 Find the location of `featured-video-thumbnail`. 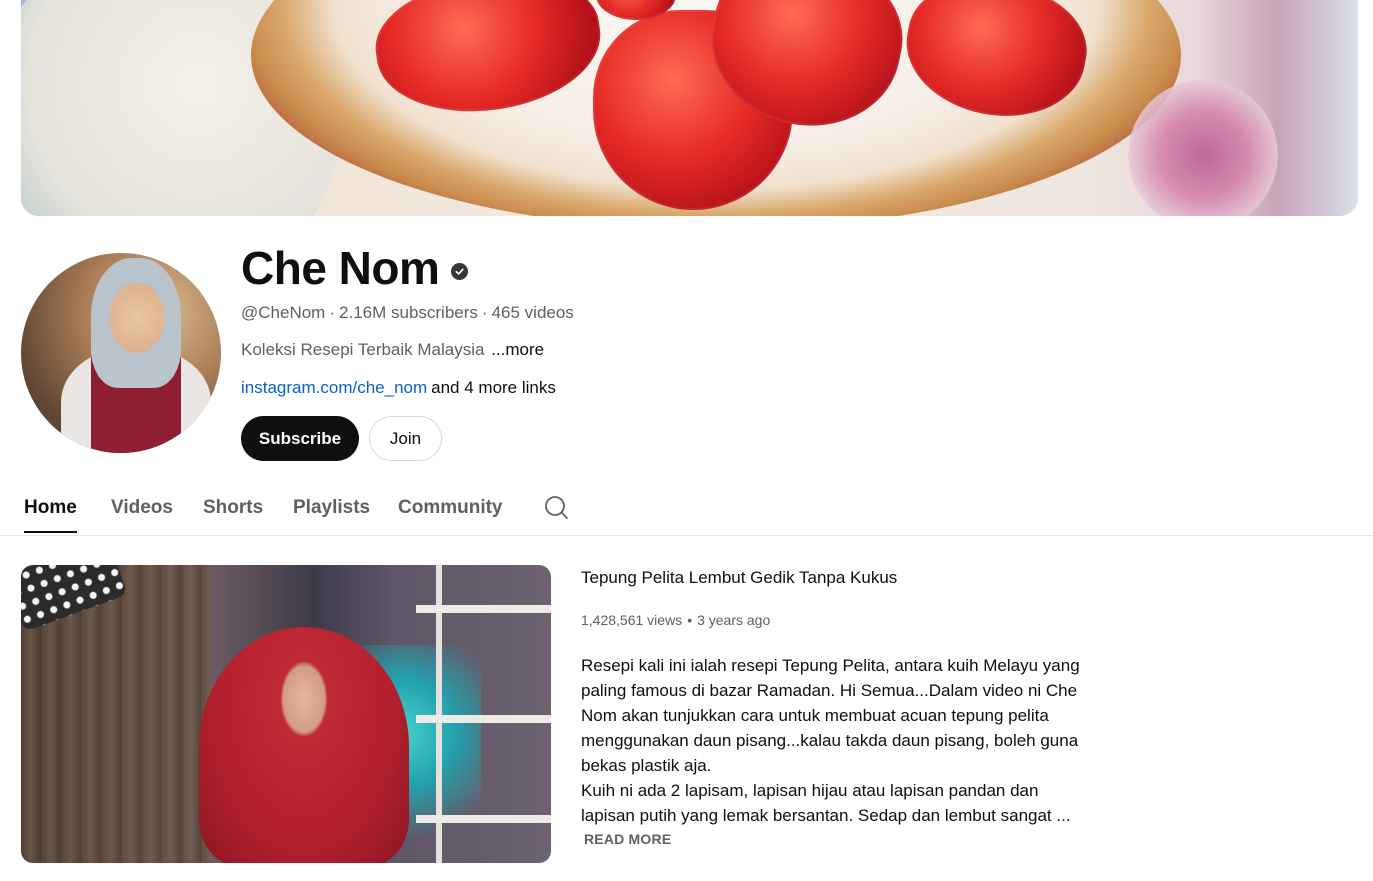

featured-video-thumbnail is located at coordinates (286, 714).